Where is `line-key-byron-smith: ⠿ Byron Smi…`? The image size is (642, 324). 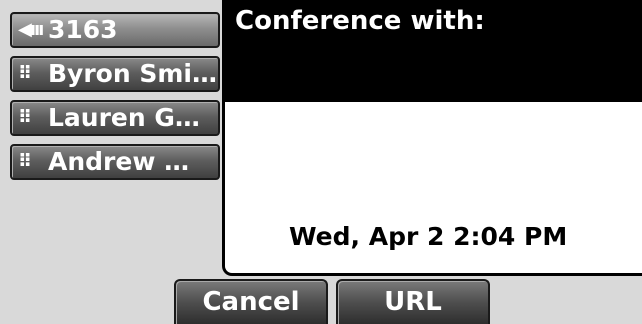 line-key-byron-smith: ⠿ Byron Smi… is located at coordinates (115, 74).